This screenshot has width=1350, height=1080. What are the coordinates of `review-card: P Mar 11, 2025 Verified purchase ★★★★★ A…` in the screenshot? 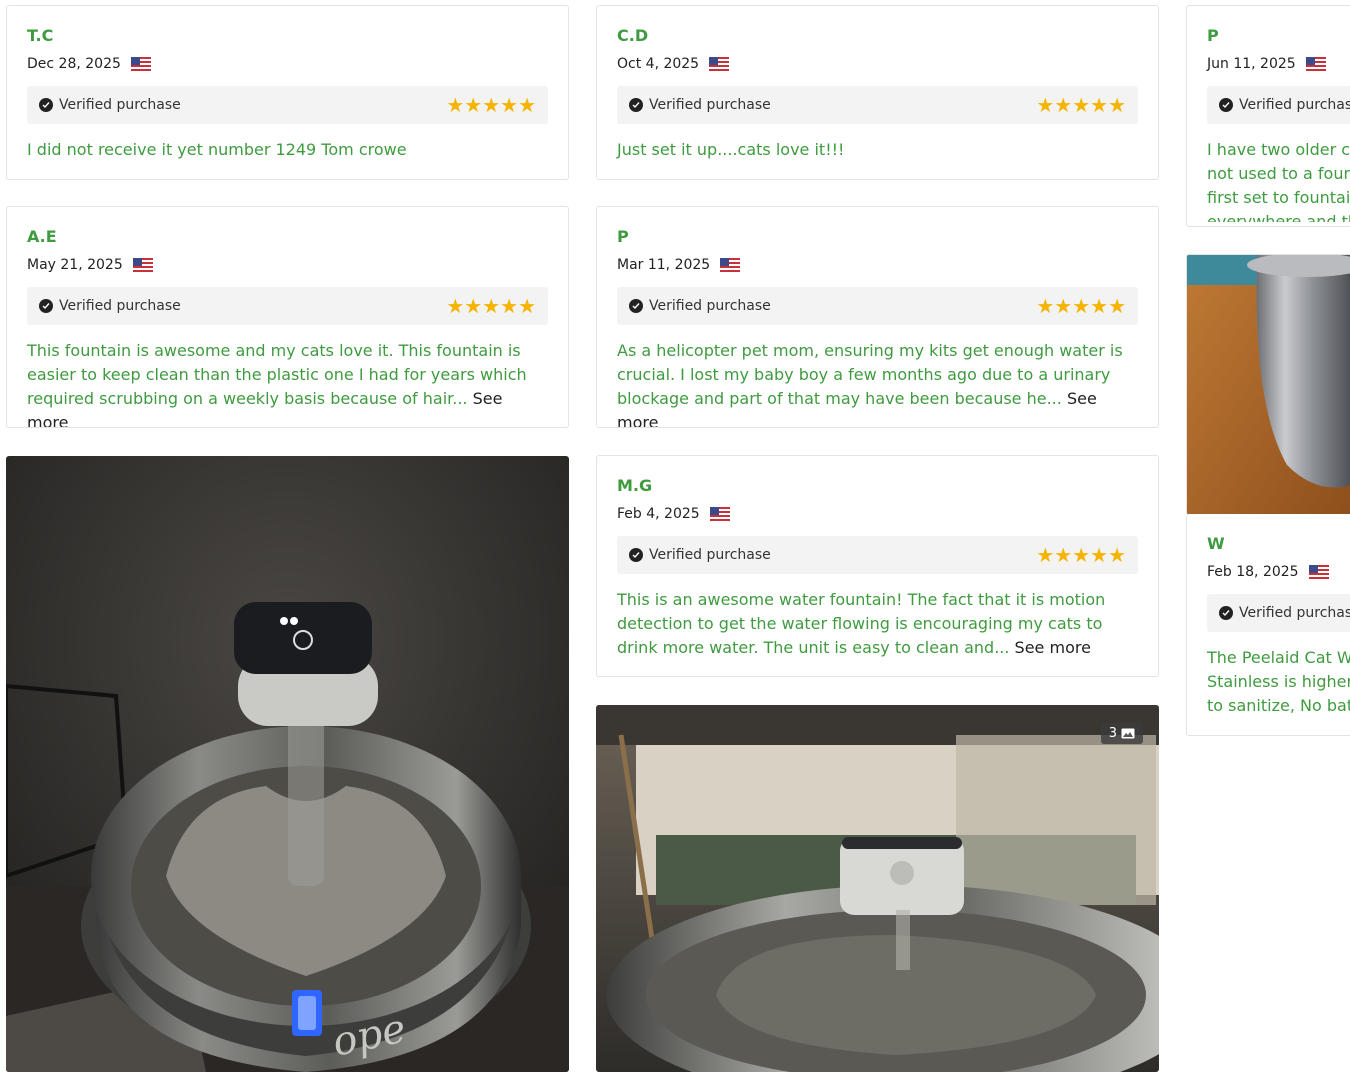 It's located at (877, 317).